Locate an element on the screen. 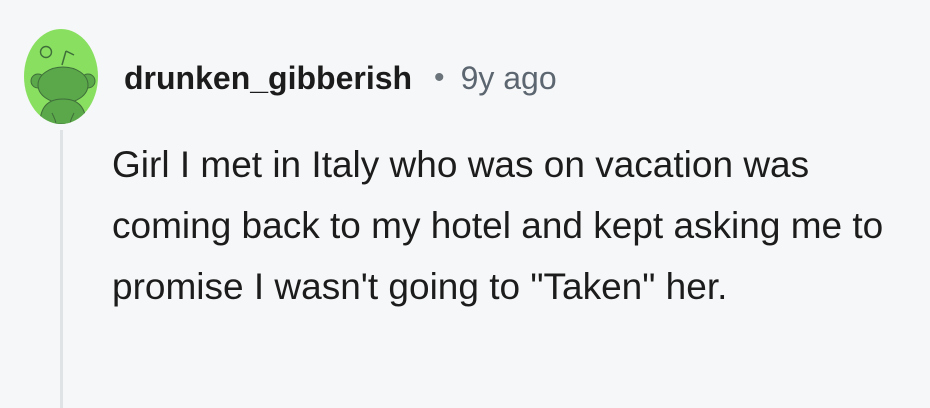 The width and height of the screenshot is (930, 408). reddit-snoo-avatar-icon is located at coordinates (63, 84).